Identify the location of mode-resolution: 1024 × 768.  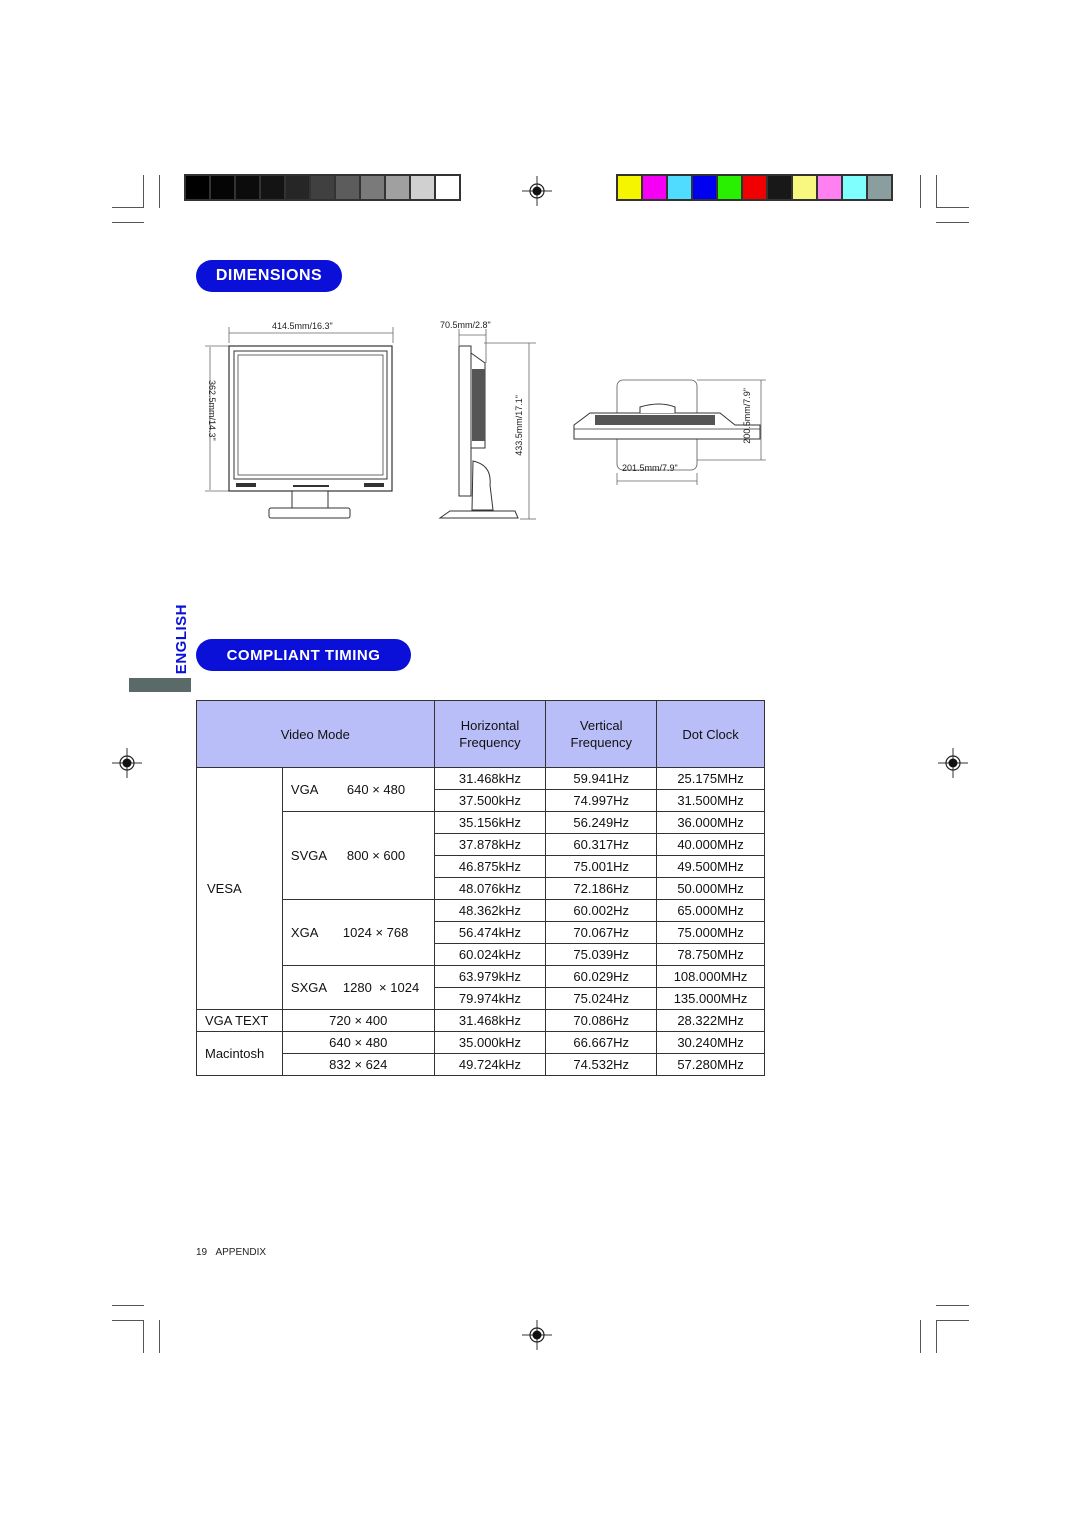
(375, 932).